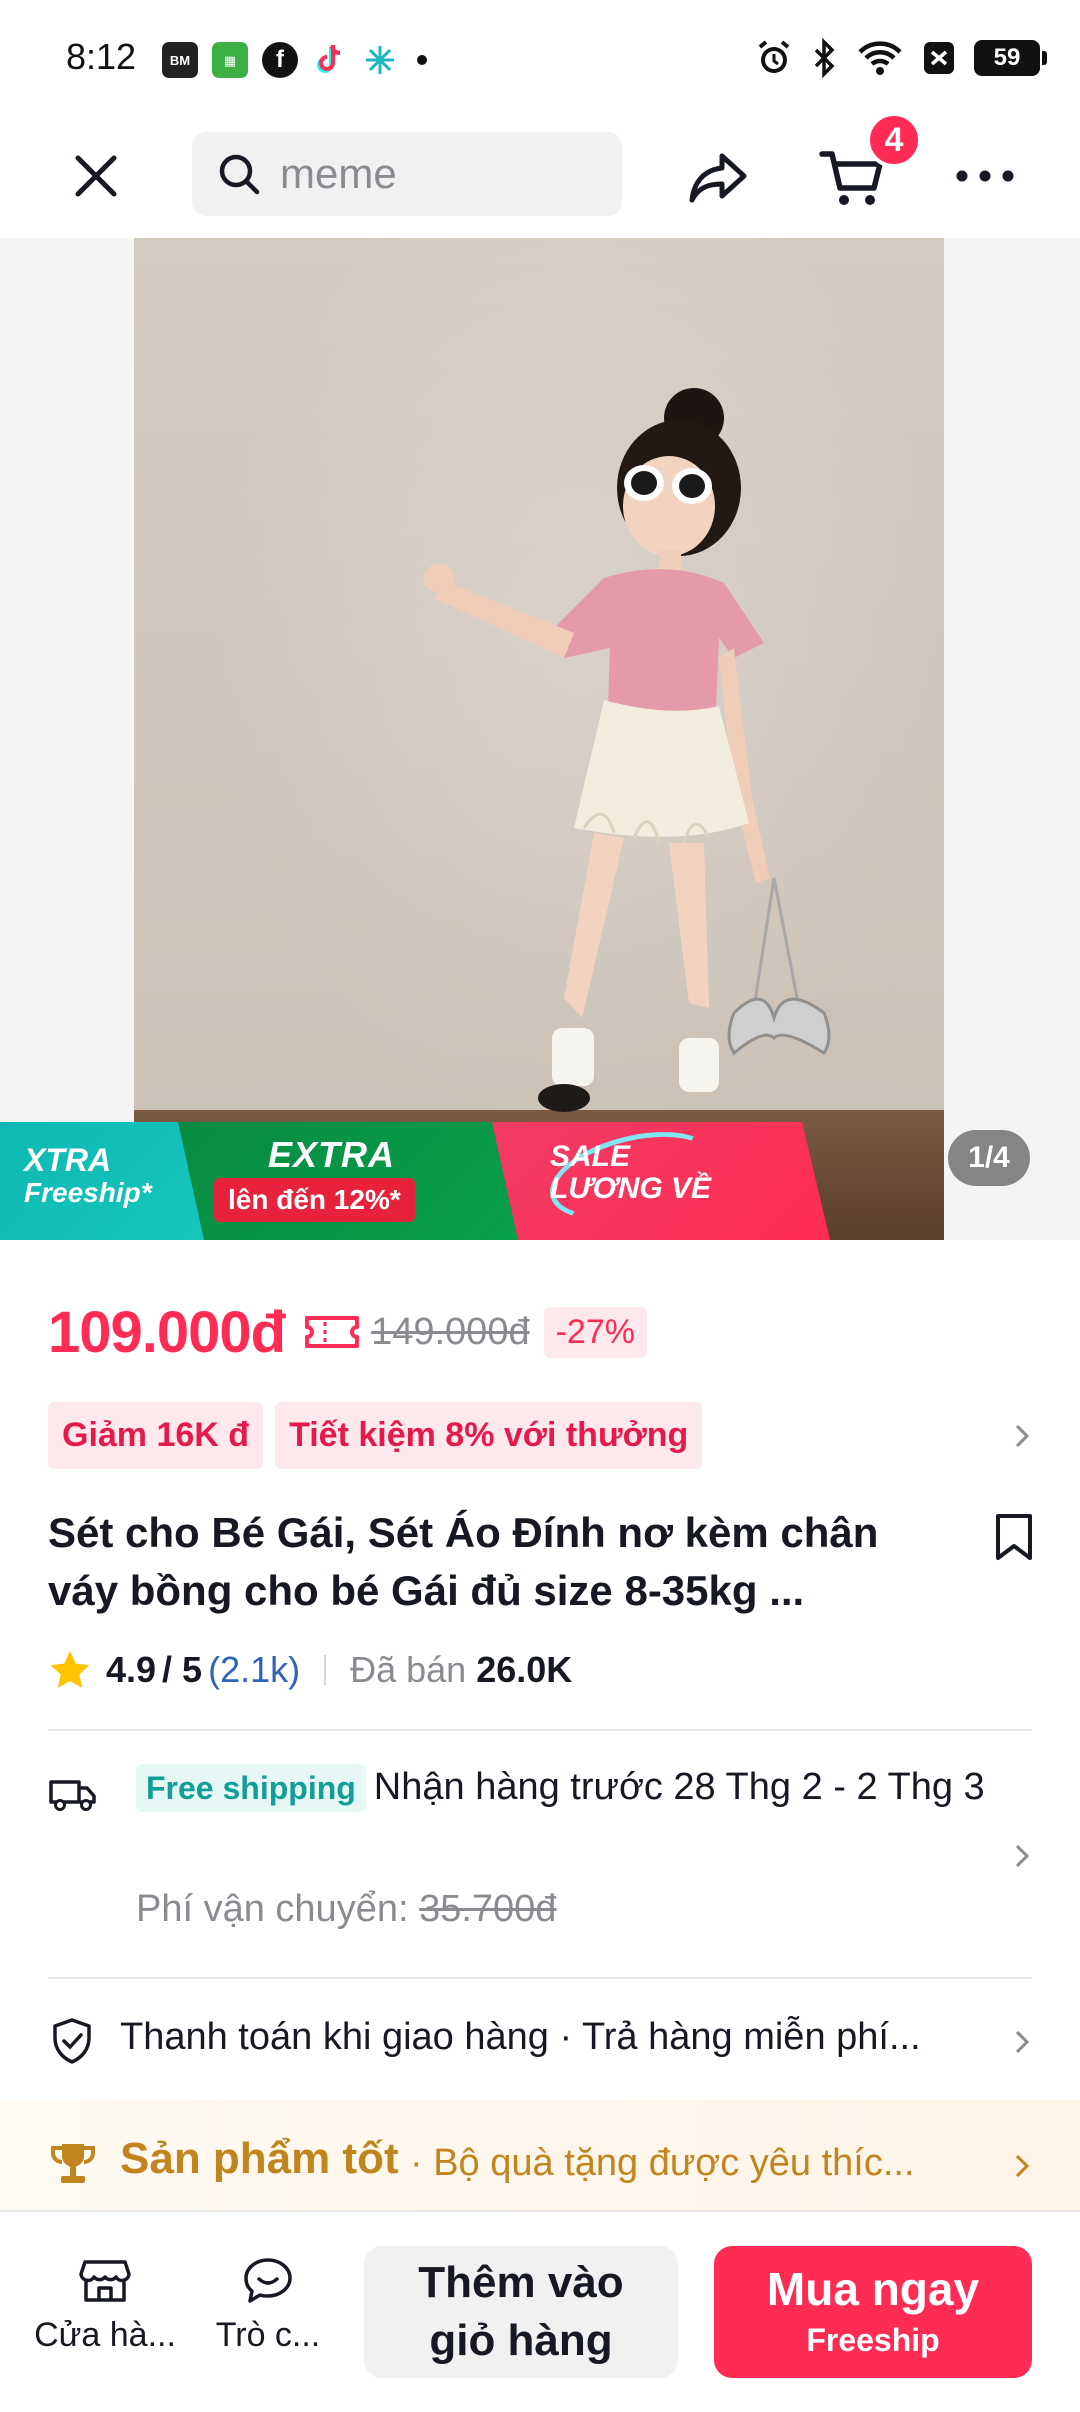 The image size is (1080, 2412). Describe the element at coordinates (72, 2041) in the screenshot. I see `shield-check-icon` at that location.